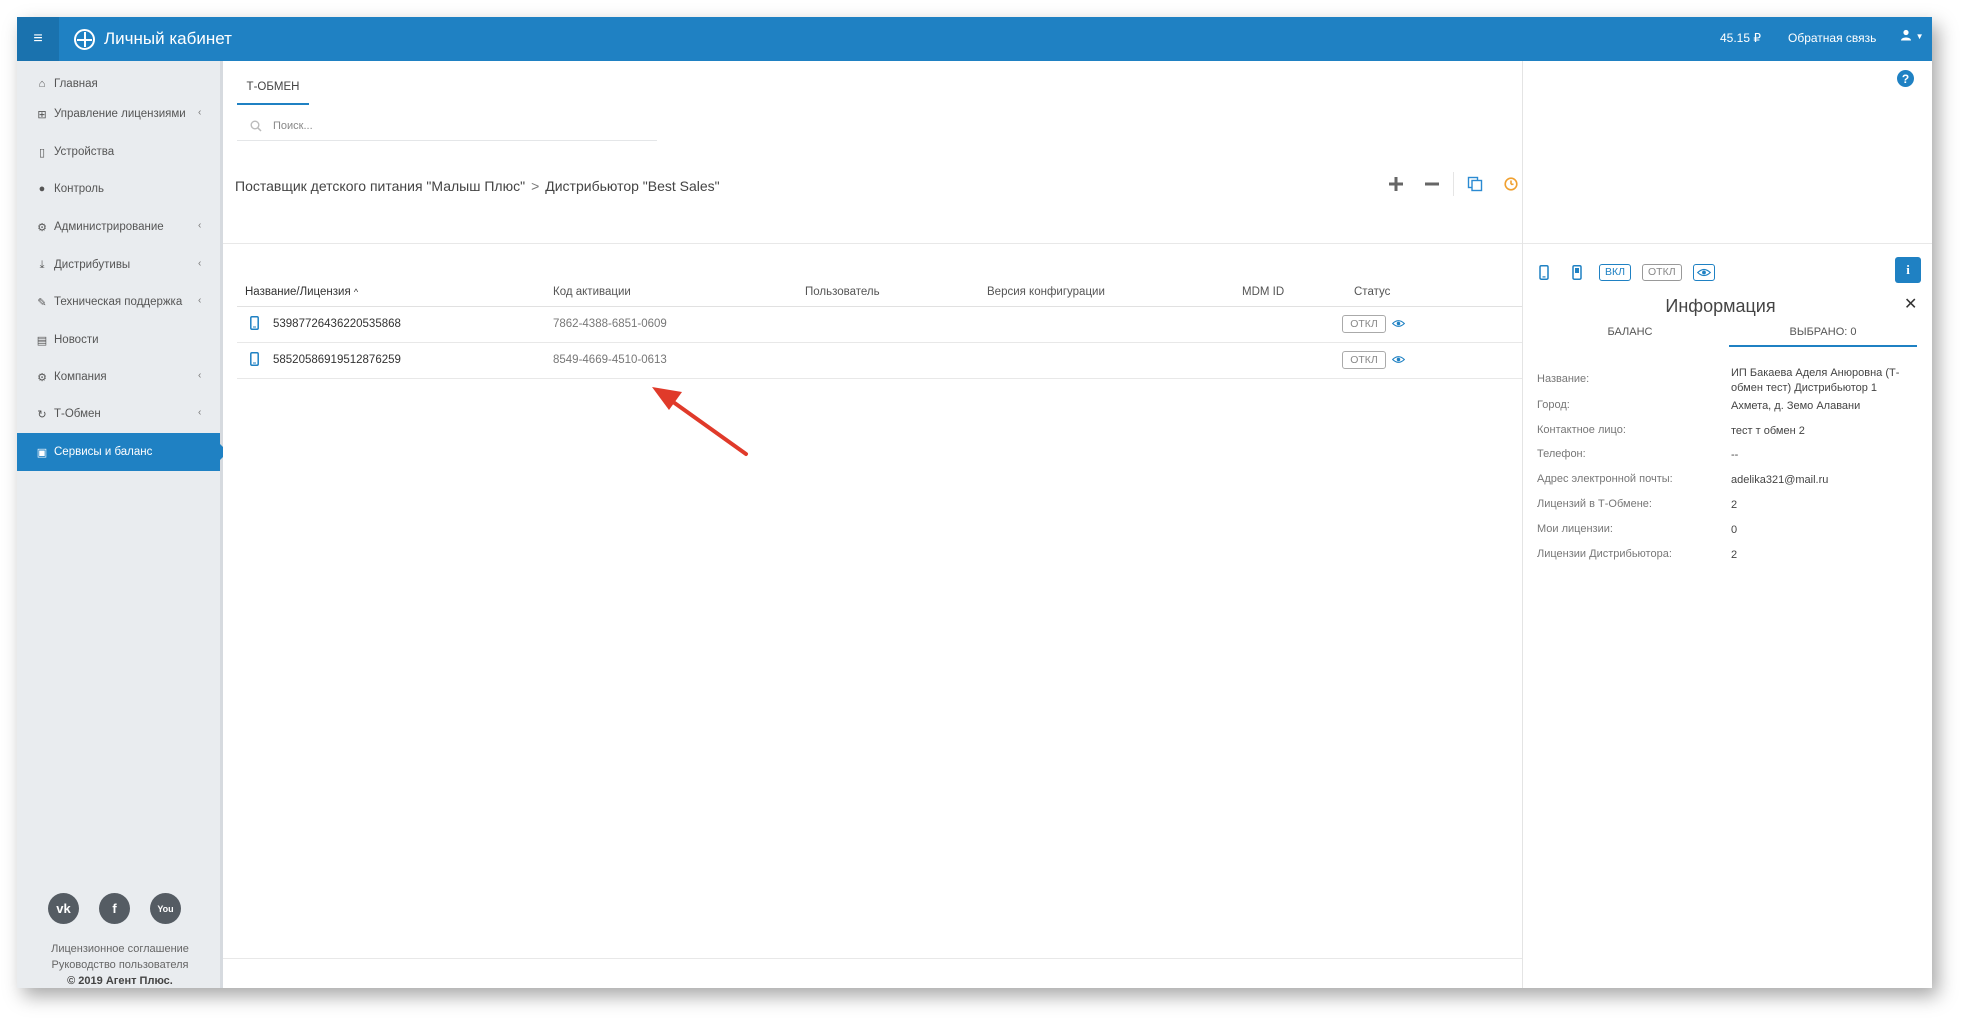  I want to click on enable-button: ВКЛ, so click(1615, 272).